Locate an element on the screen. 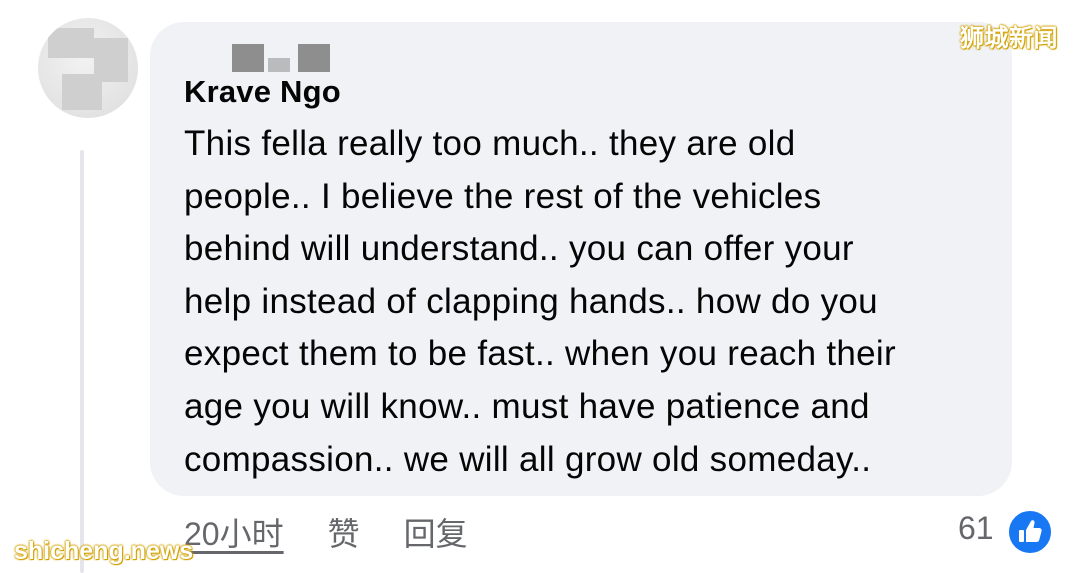  thread-line is located at coordinates (82, 361).